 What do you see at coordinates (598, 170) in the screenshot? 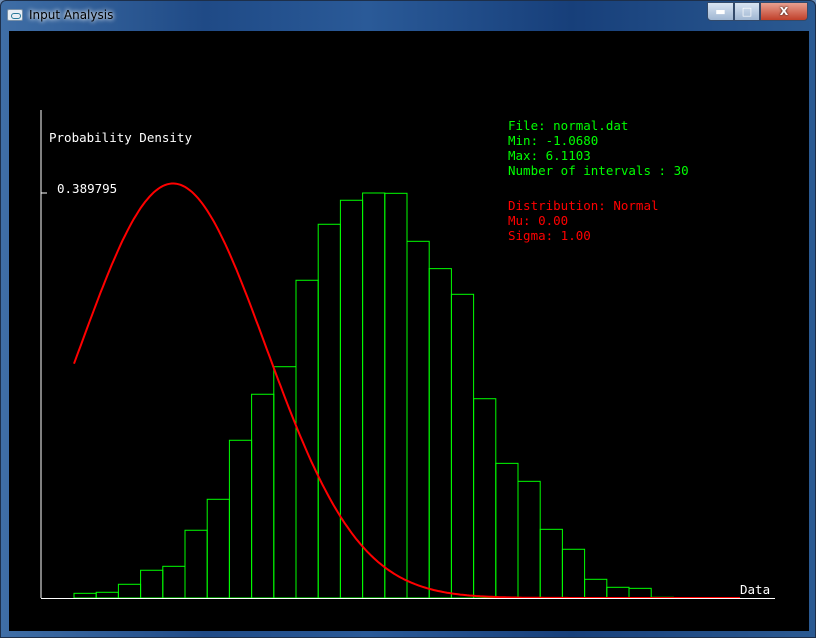
I see `intervals-label: Number of intervals : 30` at bounding box center [598, 170].